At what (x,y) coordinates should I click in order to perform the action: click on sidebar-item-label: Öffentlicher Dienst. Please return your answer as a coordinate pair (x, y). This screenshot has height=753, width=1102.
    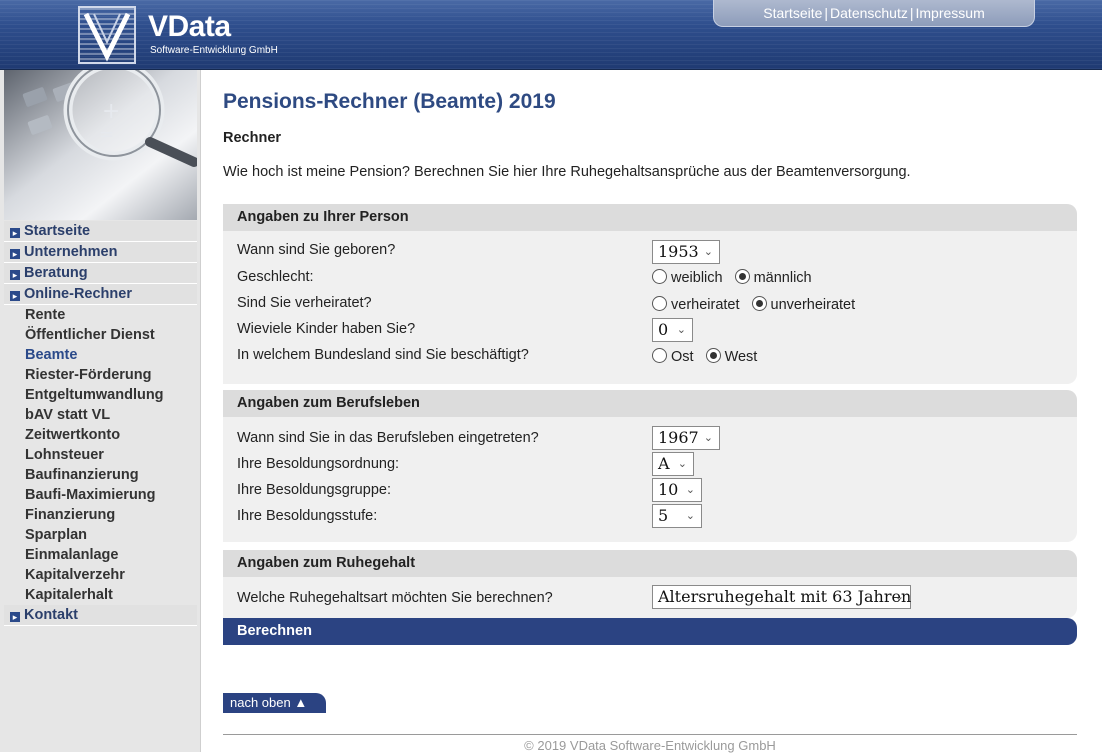
    Looking at the image, I should click on (90, 335).